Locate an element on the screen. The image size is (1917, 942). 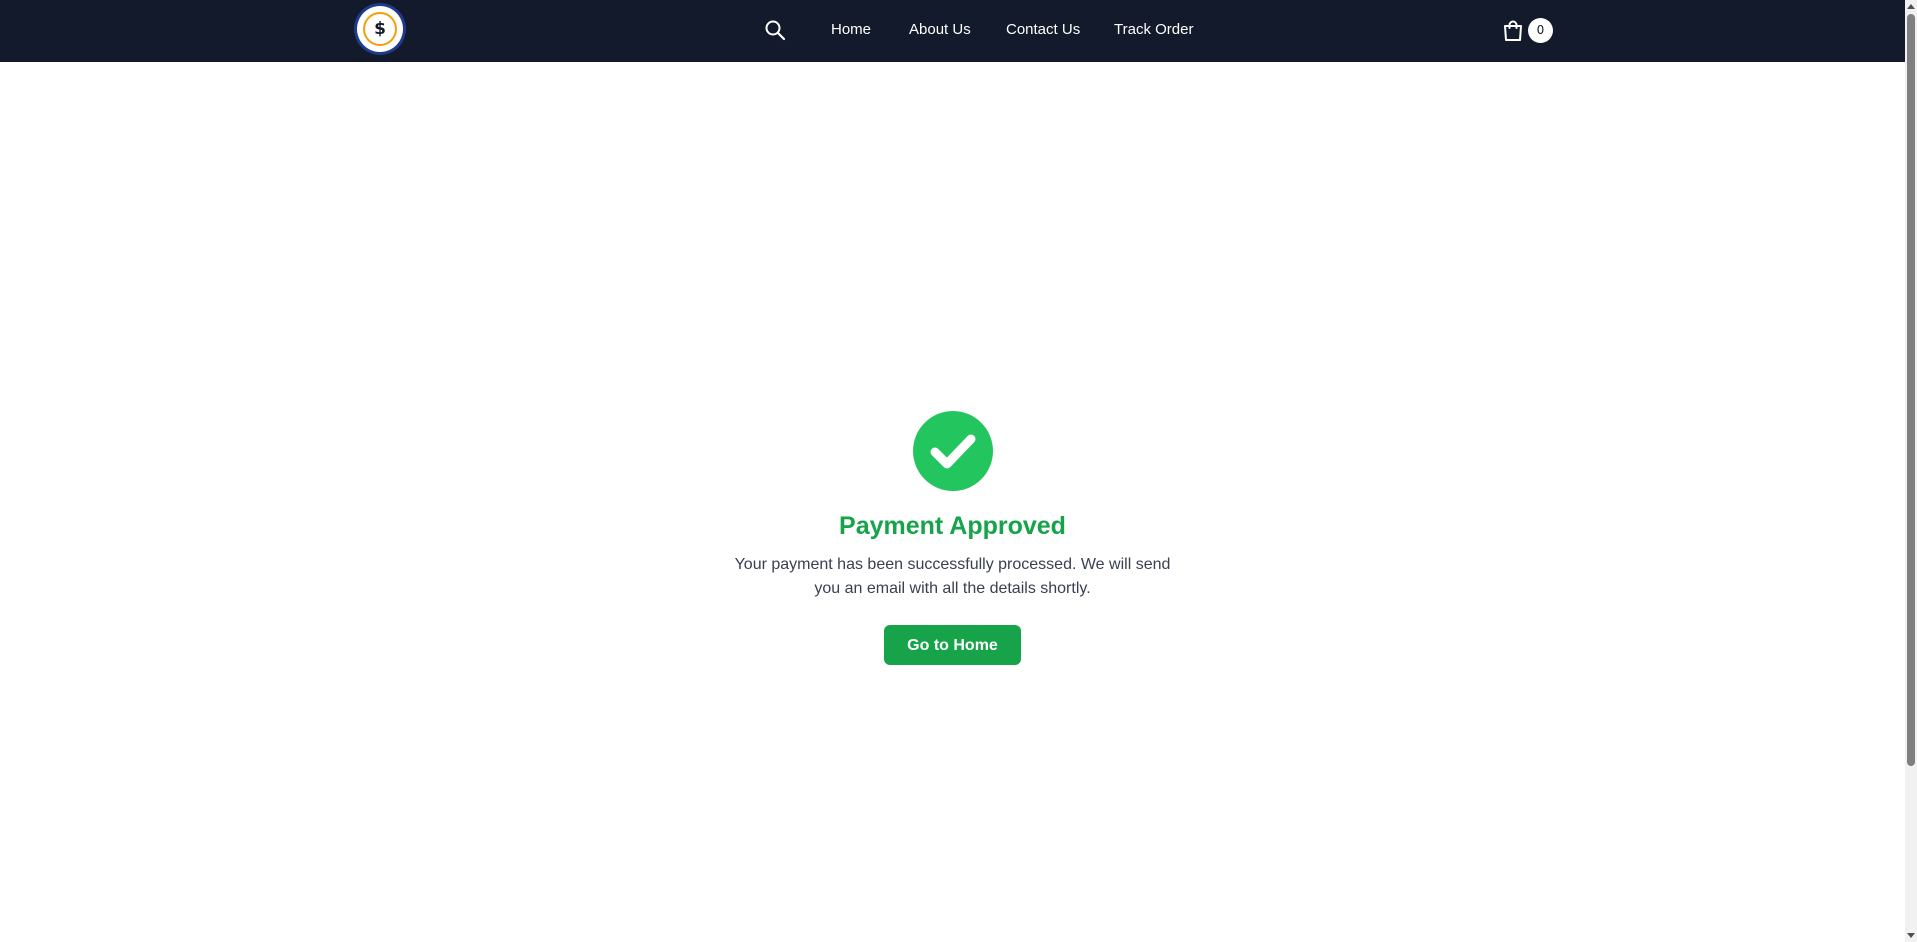
nav-link-track-order: Track Order is located at coordinates (1153, 30).